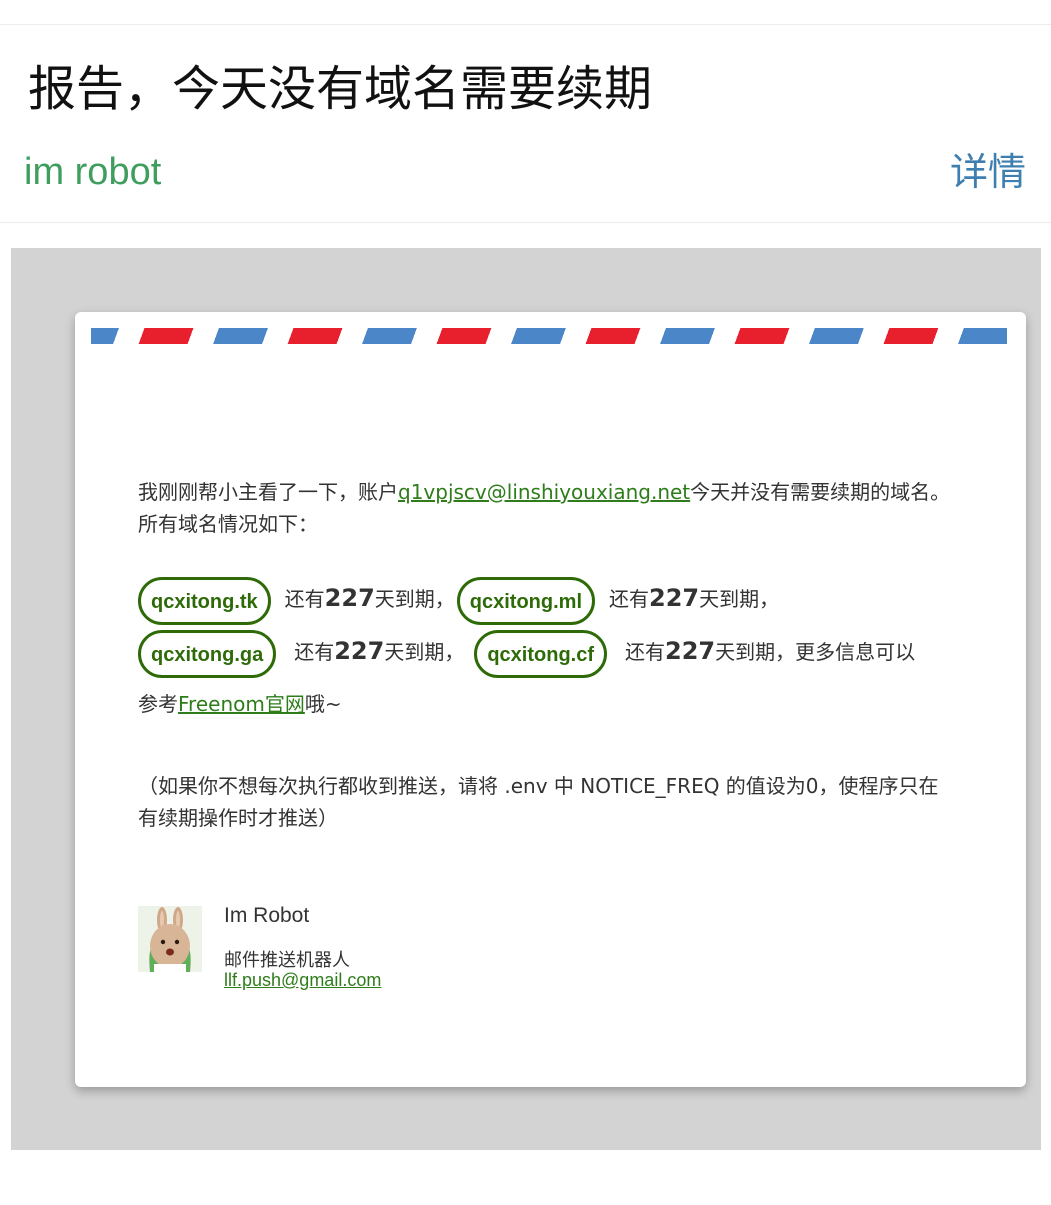 The width and height of the screenshot is (1051, 1205). What do you see at coordinates (525, 24) in the screenshot?
I see `top-divider` at bounding box center [525, 24].